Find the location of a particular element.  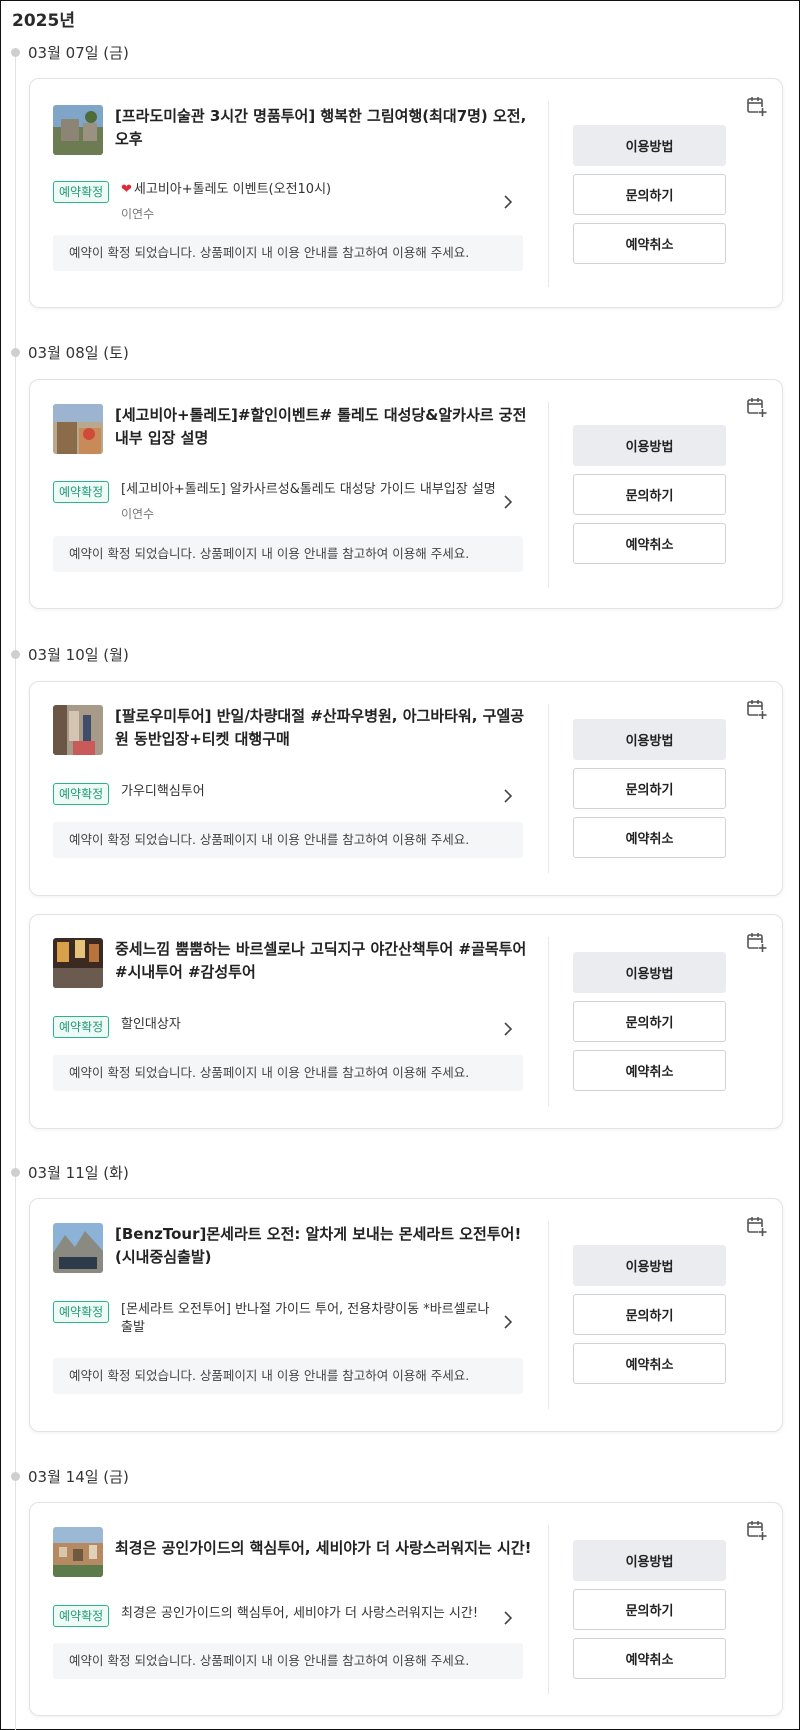

date-group-0310: 03월 10일 (월) is located at coordinates (70, 654).